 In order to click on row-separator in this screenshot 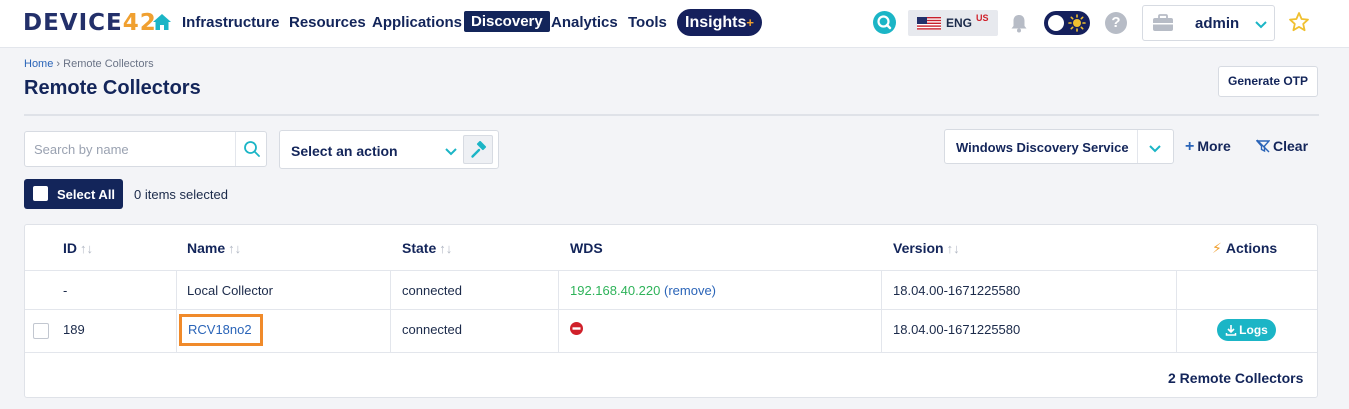, I will do `click(671, 309)`.